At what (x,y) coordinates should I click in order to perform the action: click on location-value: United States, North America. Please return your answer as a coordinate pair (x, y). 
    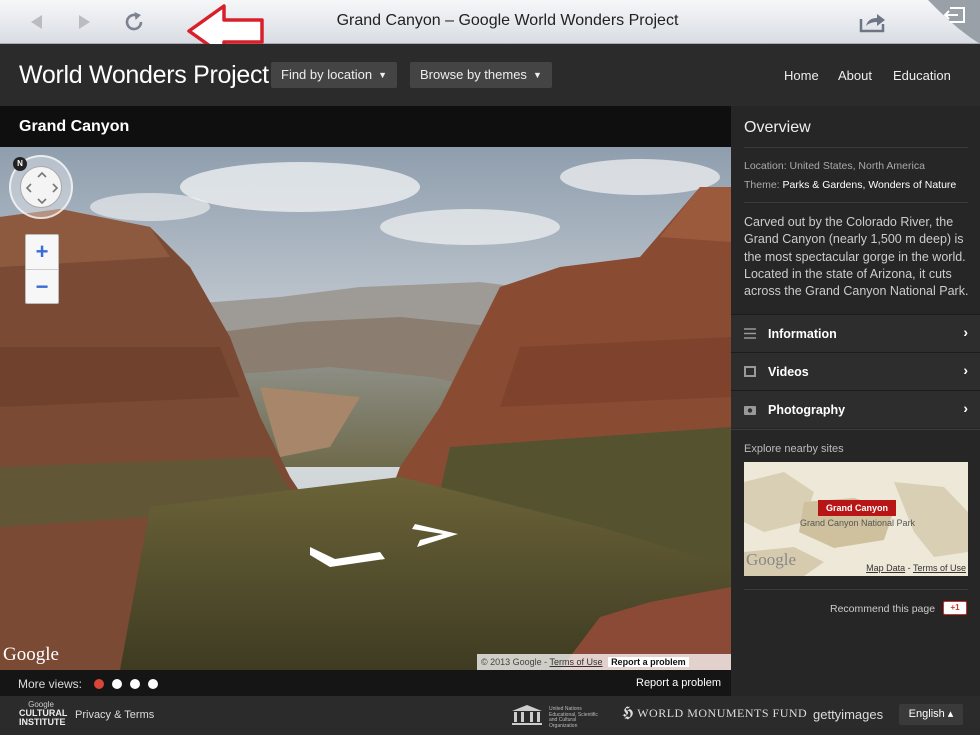
    Looking at the image, I should click on (857, 166).